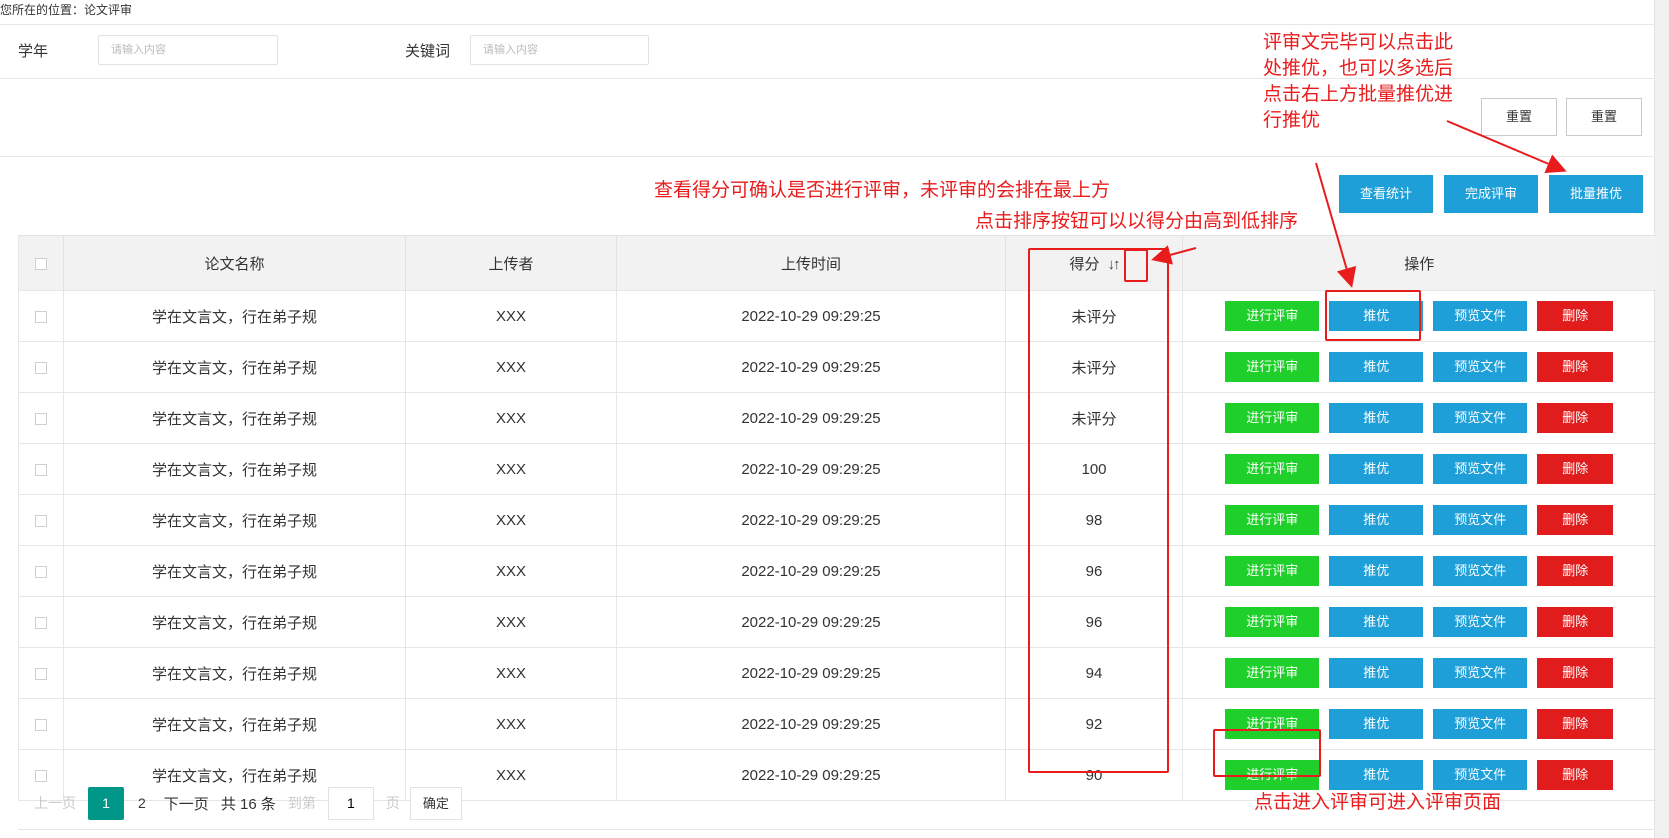  I want to click on goto-confirm-button: 确定, so click(435, 803).